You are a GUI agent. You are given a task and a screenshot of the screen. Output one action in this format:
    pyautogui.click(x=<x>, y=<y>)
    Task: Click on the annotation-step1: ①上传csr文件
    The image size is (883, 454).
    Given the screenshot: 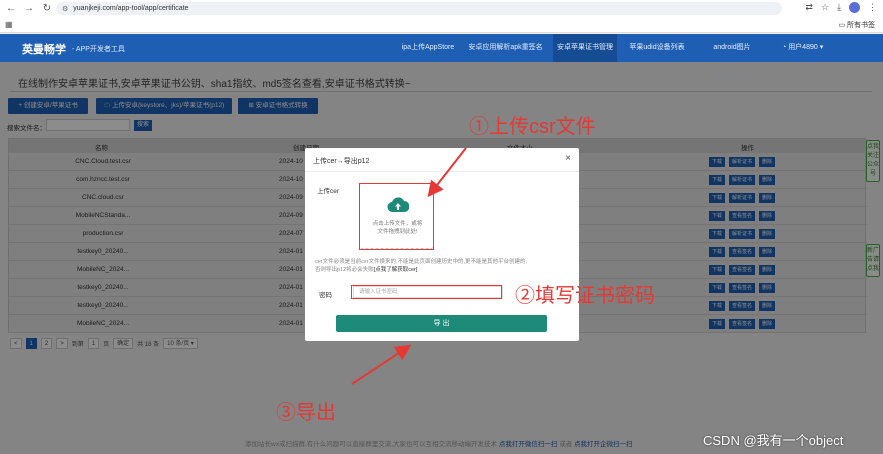 What is the action you would take?
    pyautogui.click(x=532, y=127)
    